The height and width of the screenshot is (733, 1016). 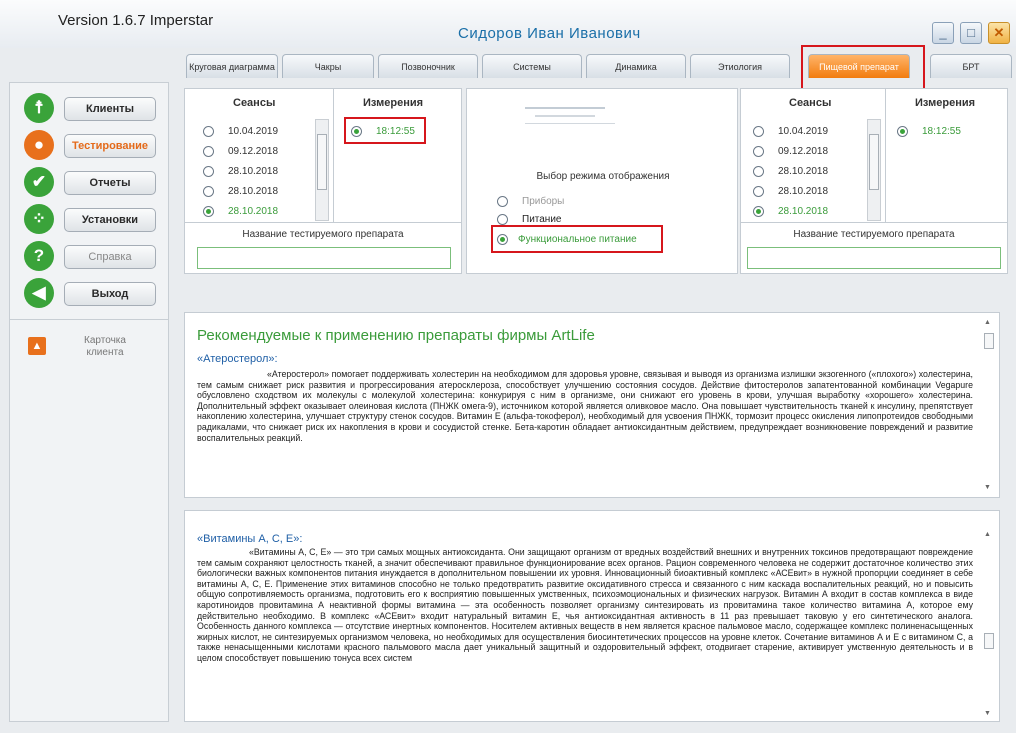 What do you see at coordinates (110, 146) in the screenshot?
I see `sidebar-label: Тестирование` at bounding box center [110, 146].